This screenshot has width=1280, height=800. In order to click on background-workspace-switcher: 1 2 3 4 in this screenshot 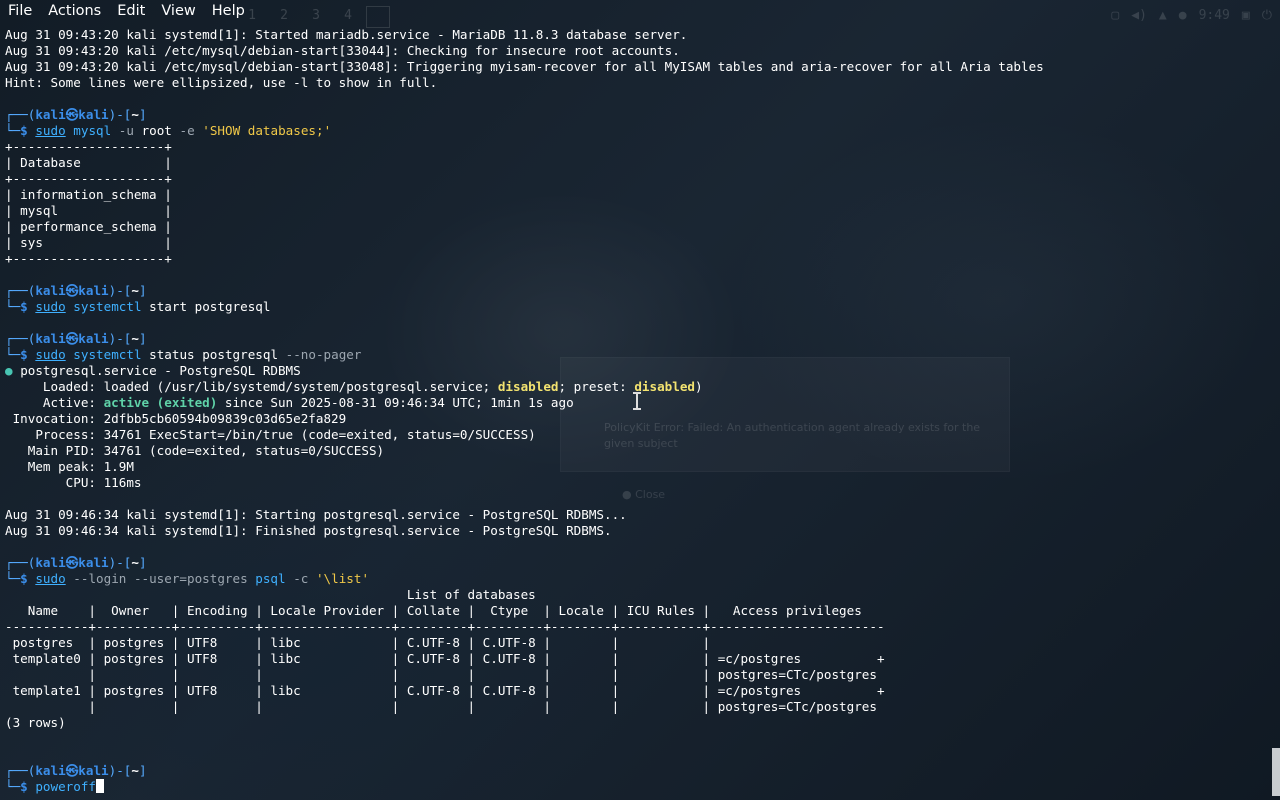, I will do `click(314, 17)`.